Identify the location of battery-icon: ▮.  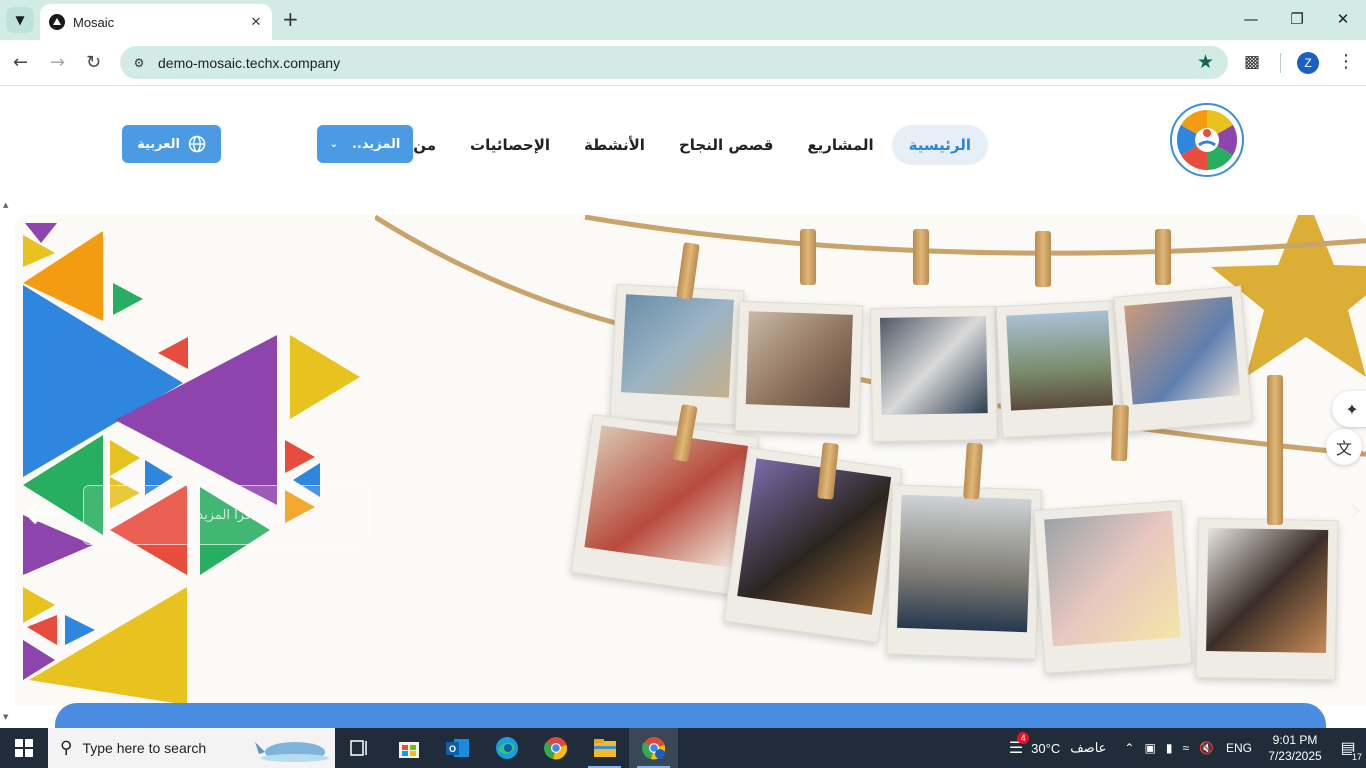
(1169, 748).